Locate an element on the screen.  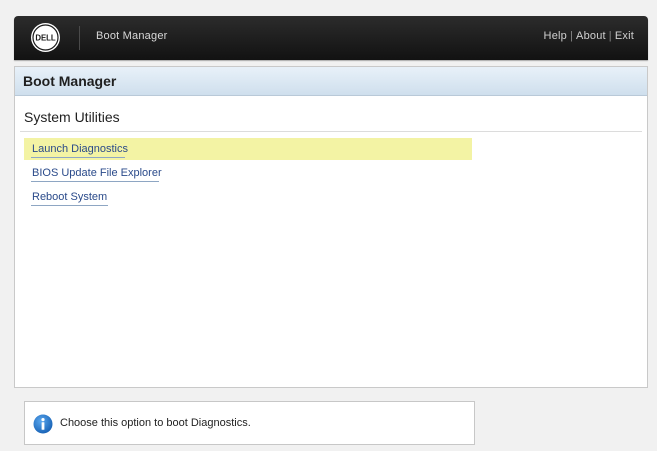
help-info-box: Choose this option to boot Diagnostics. is located at coordinates (249, 423).